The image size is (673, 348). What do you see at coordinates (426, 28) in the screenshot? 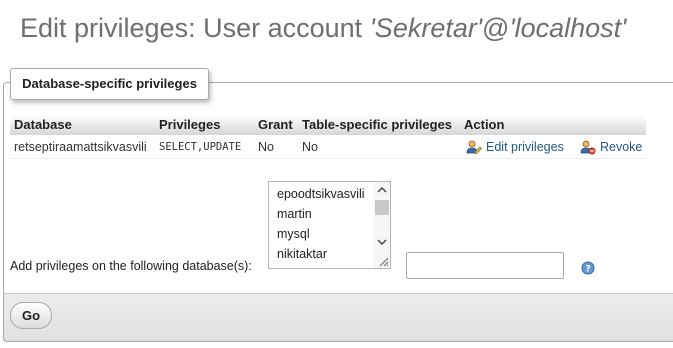
I see `title-user: 'Sekretar'` at bounding box center [426, 28].